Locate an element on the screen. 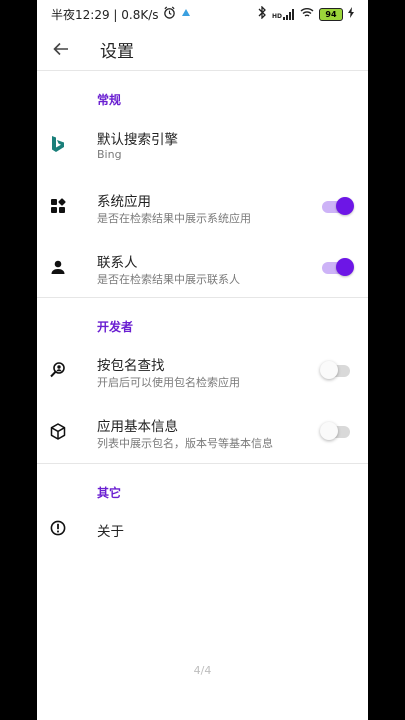  section-header-developer: 开发者 is located at coordinates (115, 327).